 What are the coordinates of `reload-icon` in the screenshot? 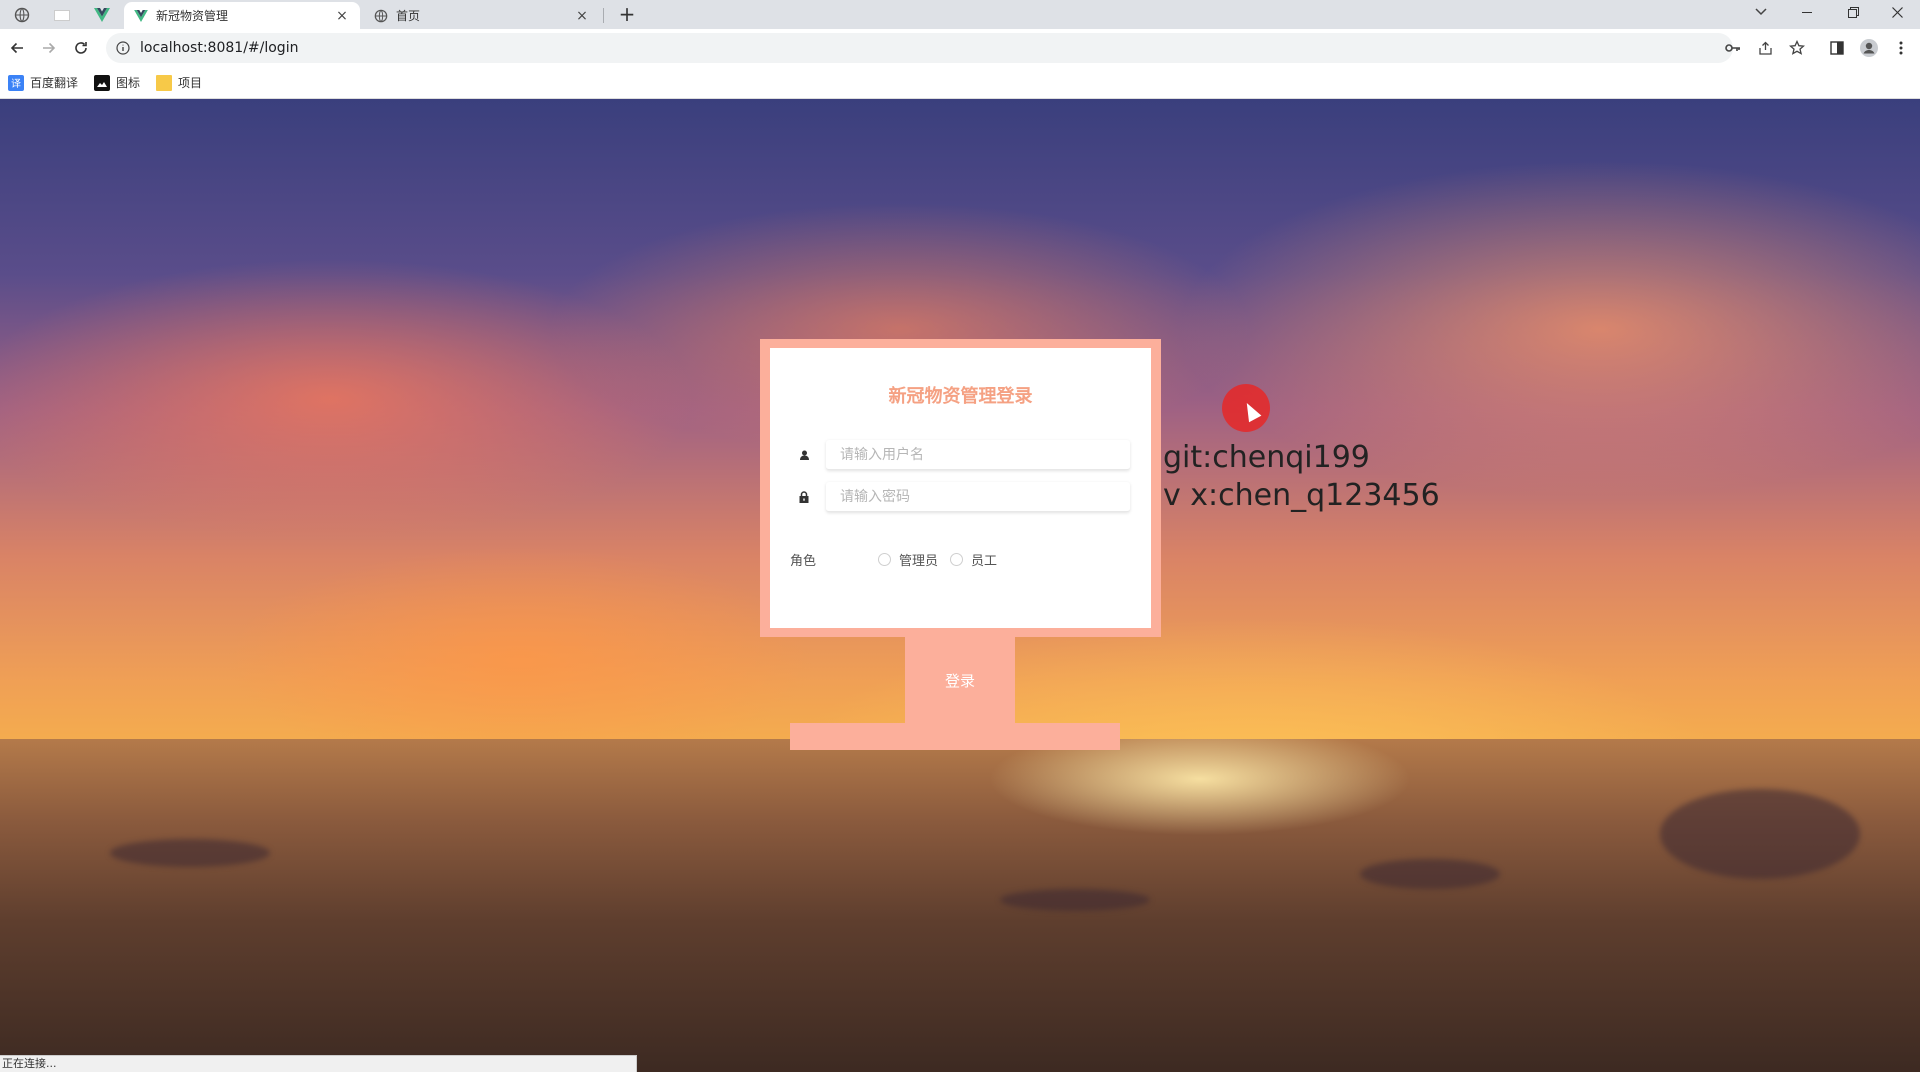 It's located at (81, 48).